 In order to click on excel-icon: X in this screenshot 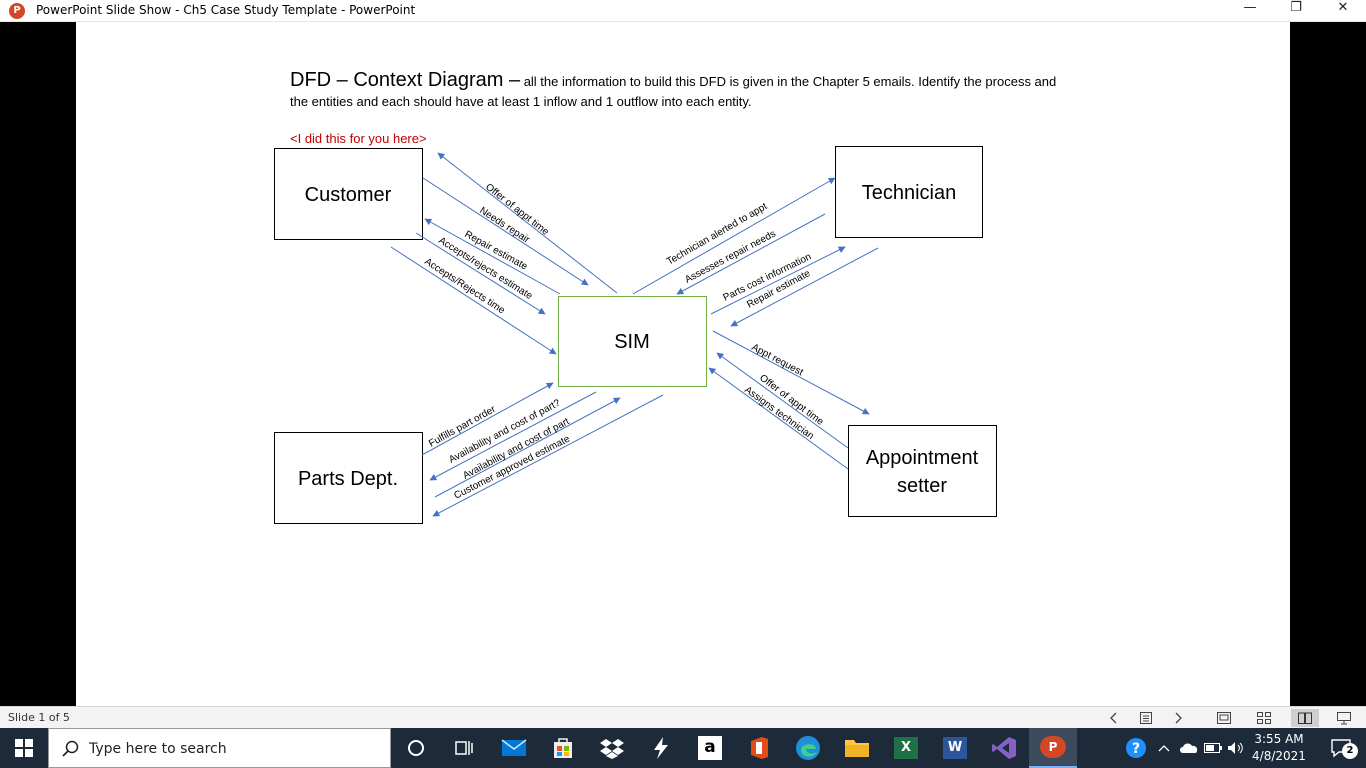, I will do `click(906, 748)`.